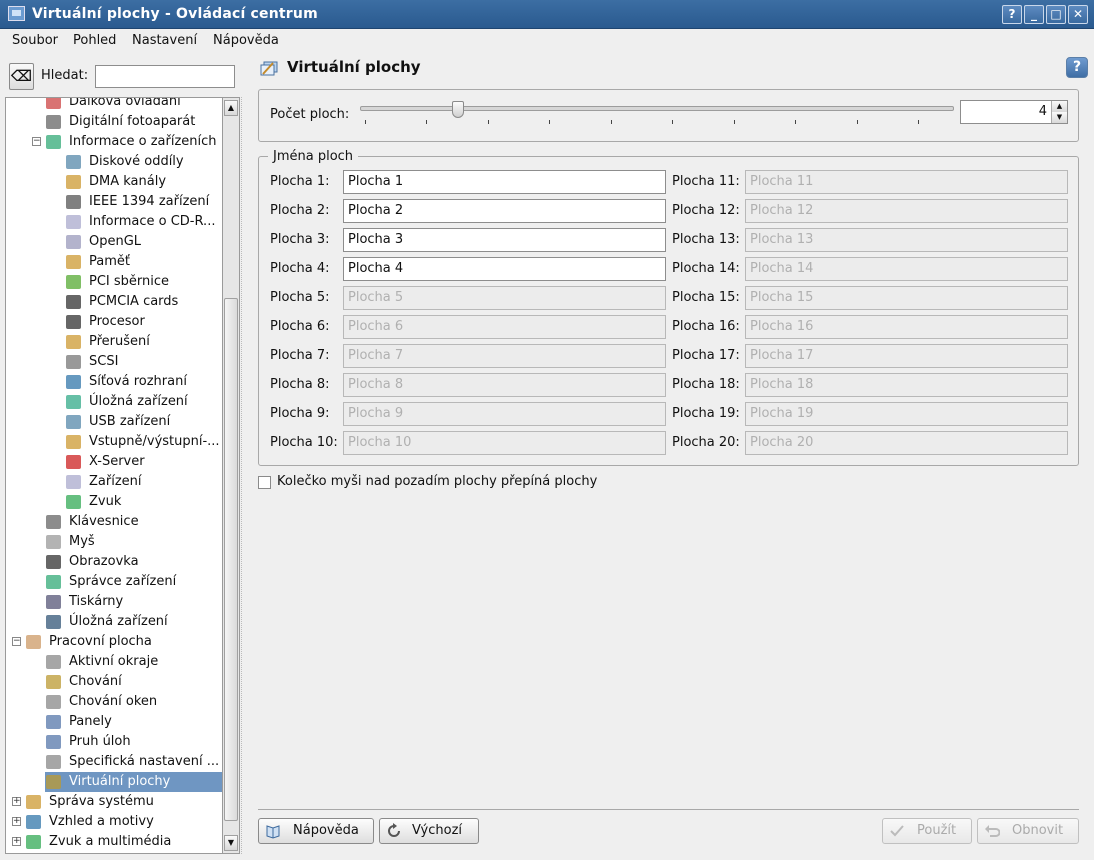 This screenshot has width=1094, height=860. I want to click on tree-item: IEEE 1394 zařízení, so click(114, 202).